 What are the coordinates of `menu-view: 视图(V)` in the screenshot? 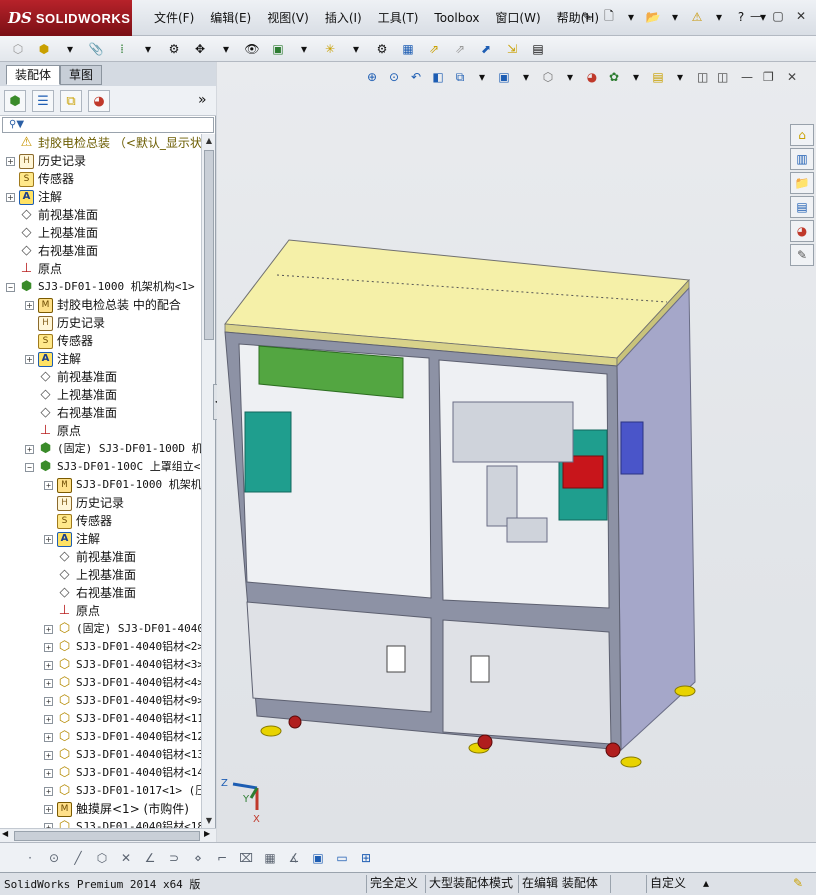 It's located at (288, 18).